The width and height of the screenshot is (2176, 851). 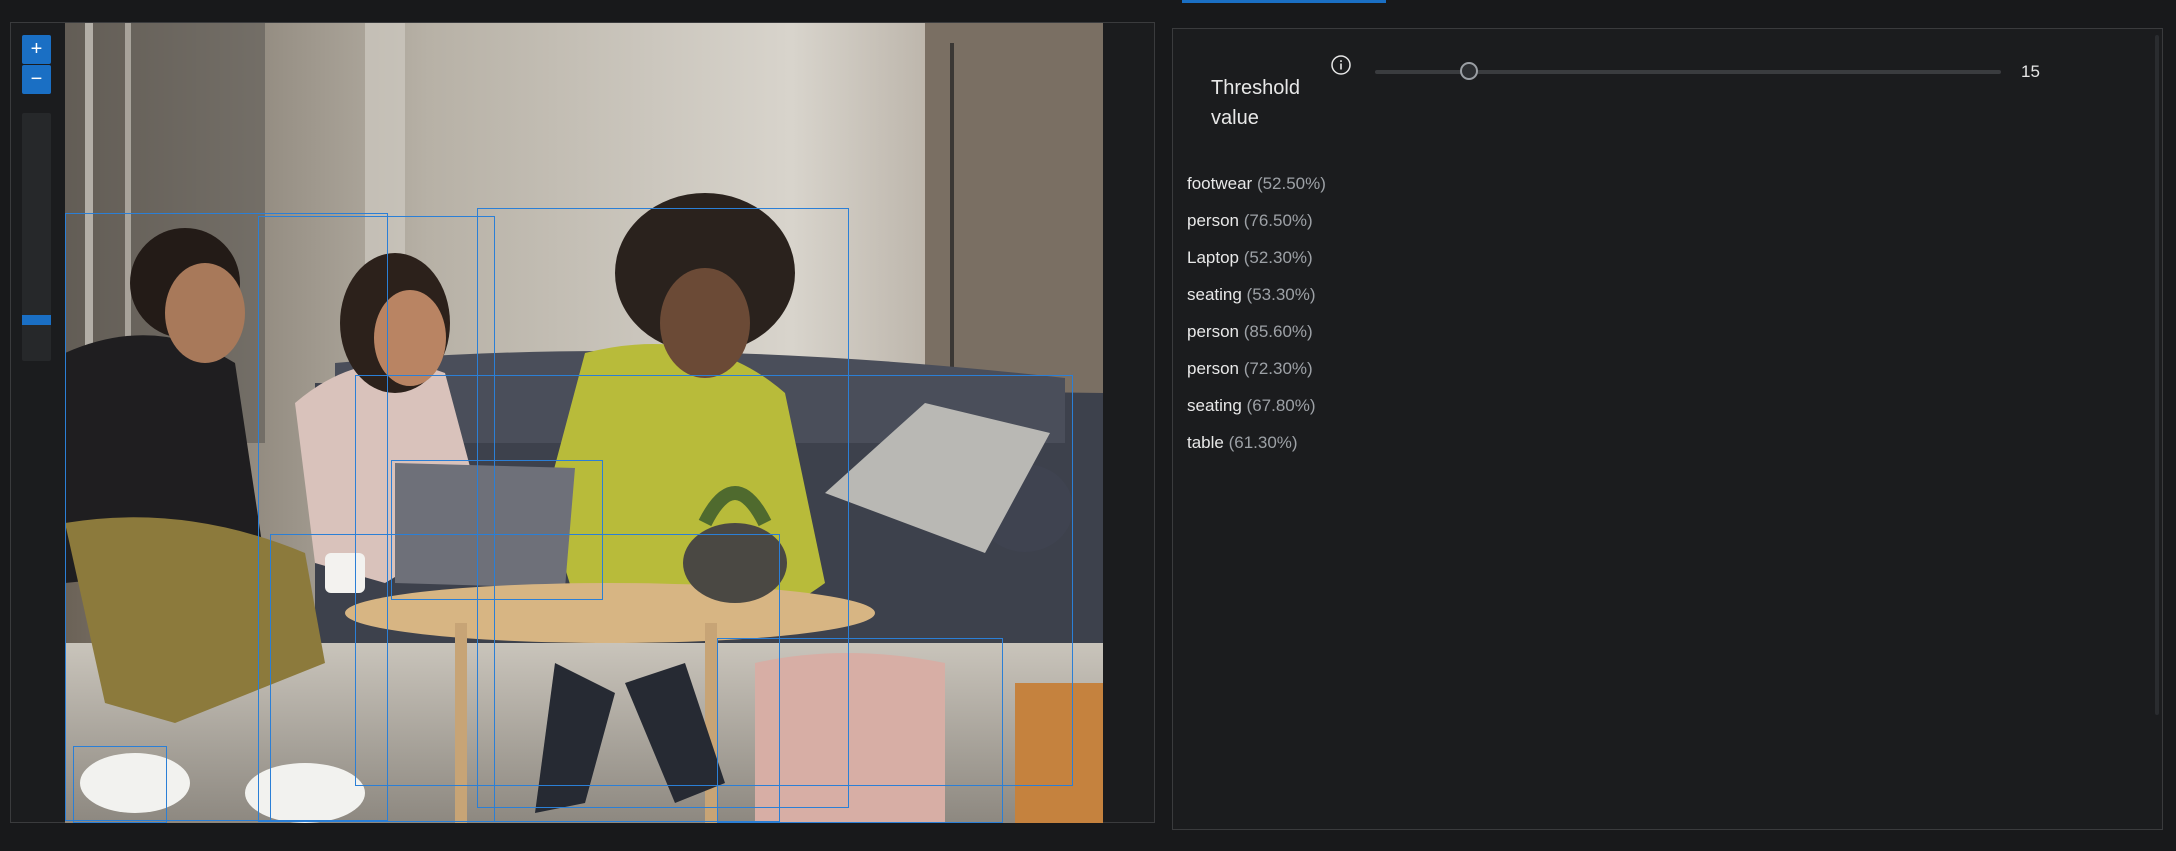 I want to click on zoom-slider, so click(x=36, y=237).